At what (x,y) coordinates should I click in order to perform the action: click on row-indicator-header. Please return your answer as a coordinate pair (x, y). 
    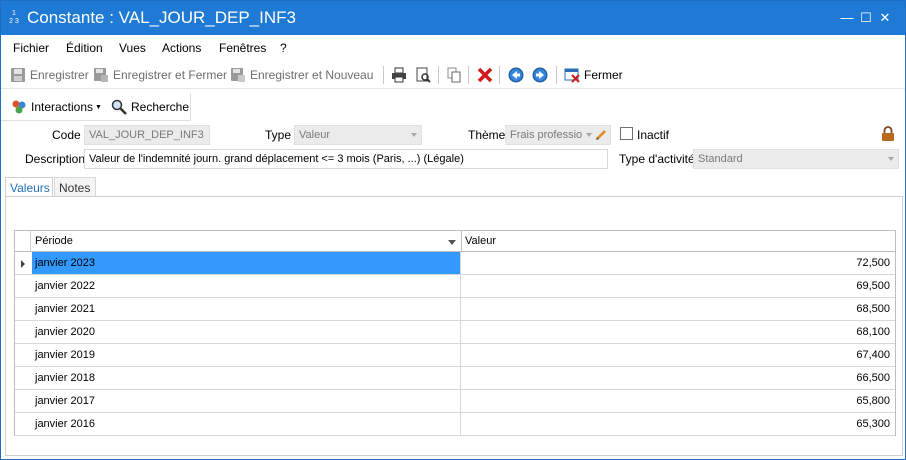
    Looking at the image, I should click on (23, 241).